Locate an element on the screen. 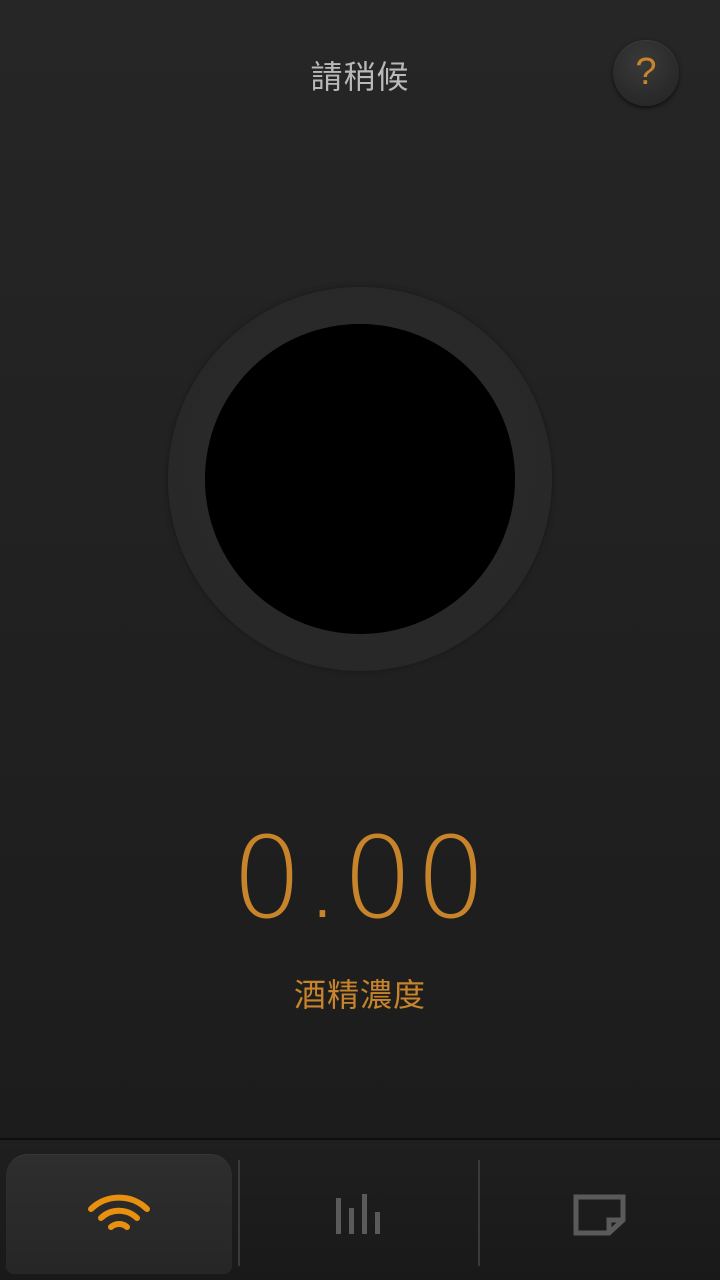  breath-sensor-core is located at coordinates (360, 479).